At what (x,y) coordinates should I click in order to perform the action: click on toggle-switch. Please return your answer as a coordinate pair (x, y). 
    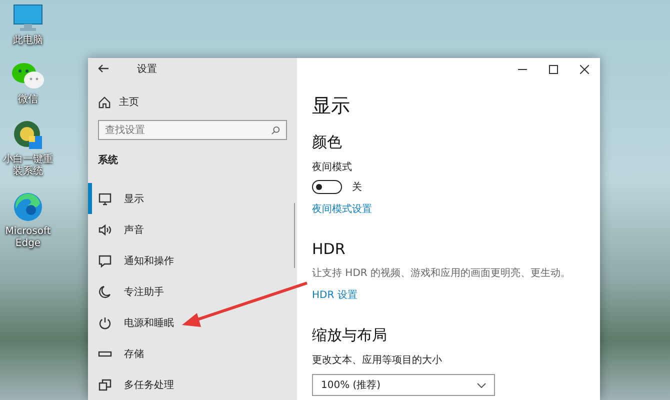
    Looking at the image, I should click on (327, 187).